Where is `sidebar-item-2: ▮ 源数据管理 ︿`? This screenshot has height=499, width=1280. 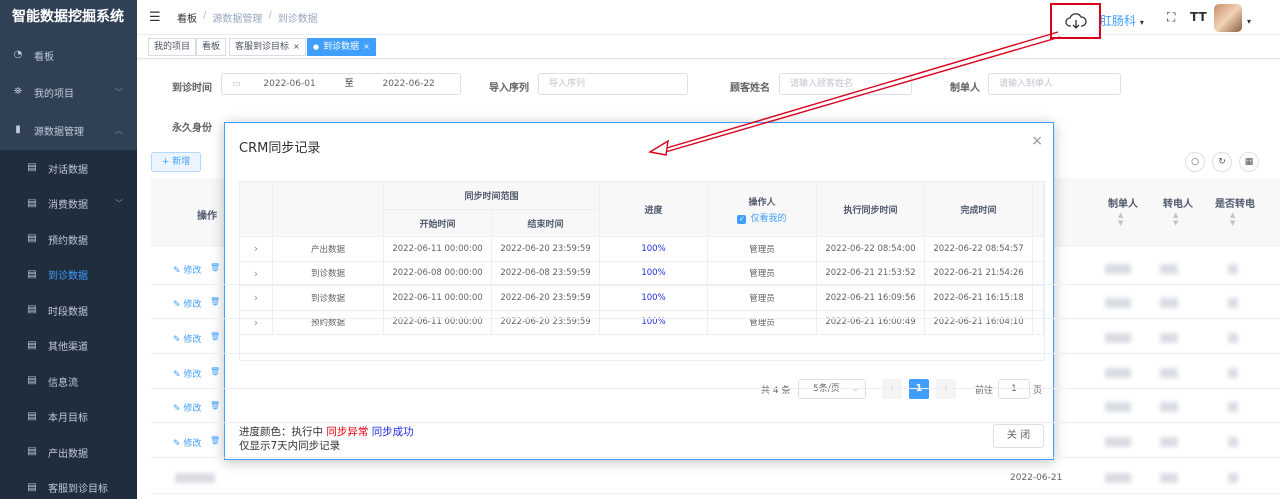 sidebar-item-2: ▮ 源数据管理 ︿ is located at coordinates (68, 130).